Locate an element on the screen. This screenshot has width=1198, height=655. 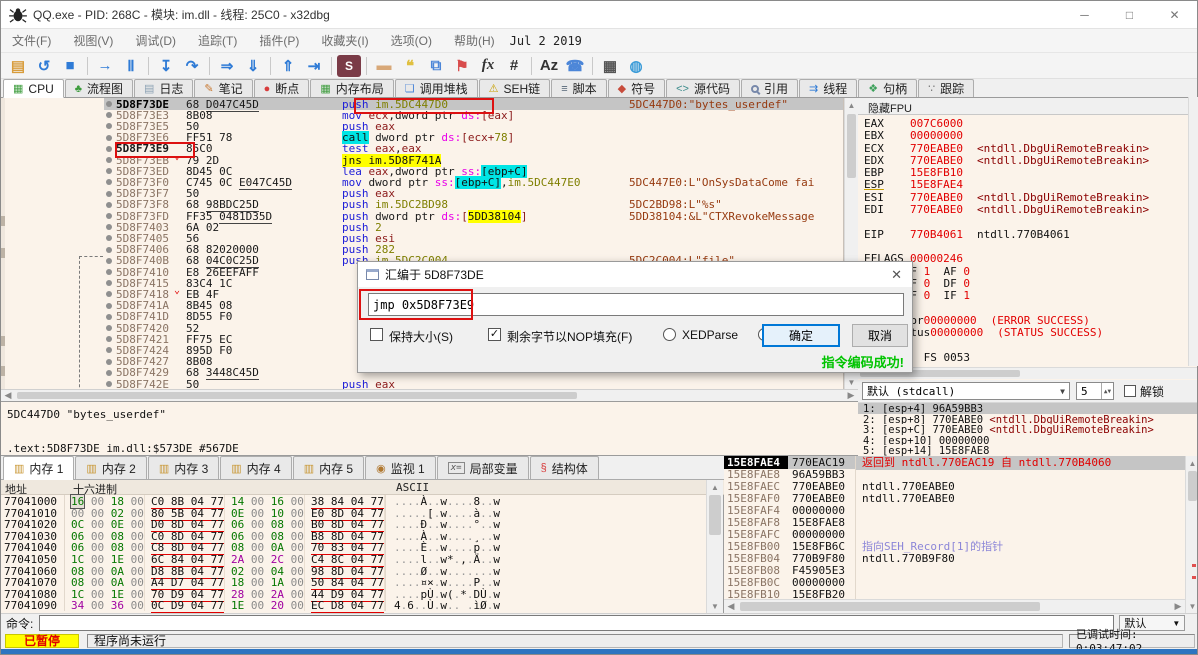
run-icon: → is located at coordinates (105, 66).